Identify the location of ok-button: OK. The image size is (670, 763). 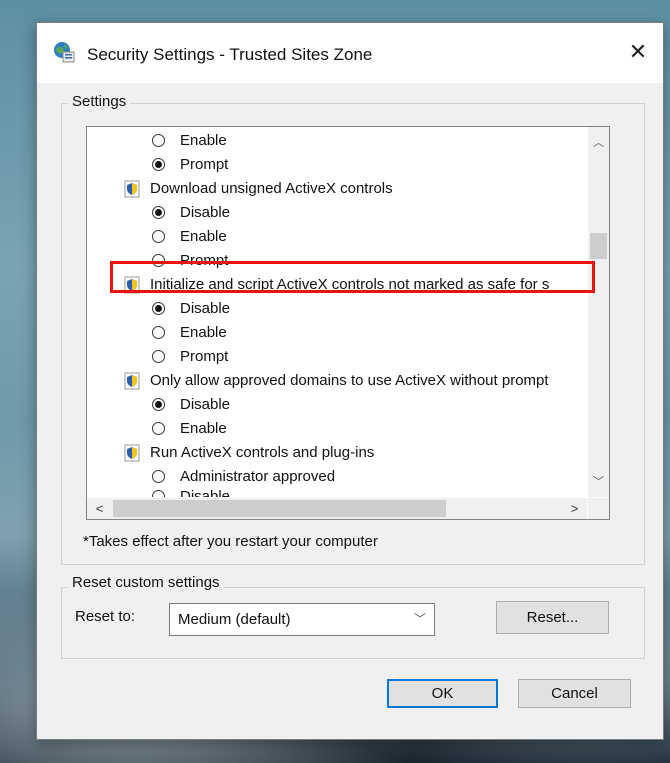
(442, 693).